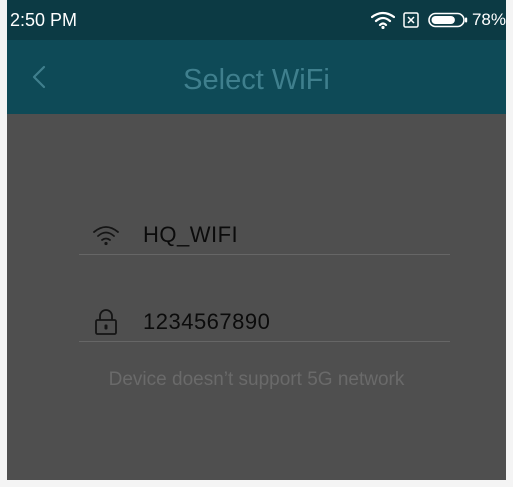 This screenshot has width=513, height=487. What do you see at coordinates (264, 234) in the screenshot?
I see `ssid-field: HQ_WIFI` at bounding box center [264, 234].